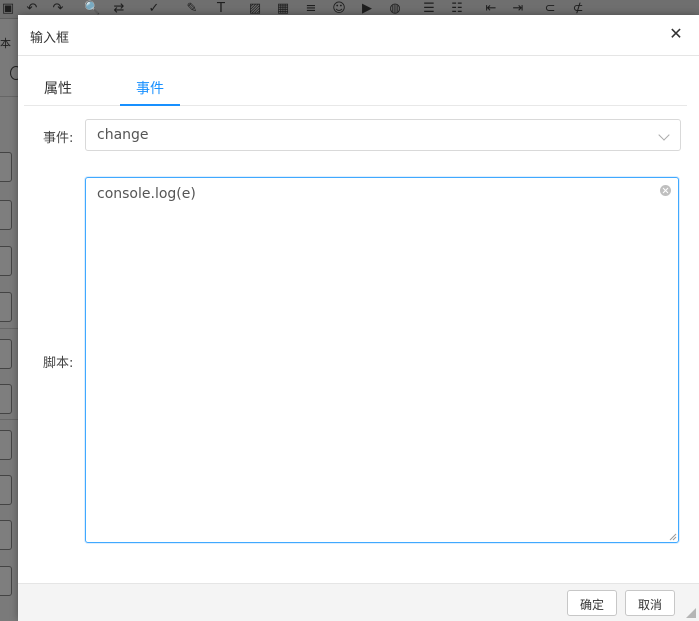 The image size is (699, 621). What do you see at coordinates (58, 138) in the screenshot?
I see `event-label: 事件:` at bounding box center [58, 138].